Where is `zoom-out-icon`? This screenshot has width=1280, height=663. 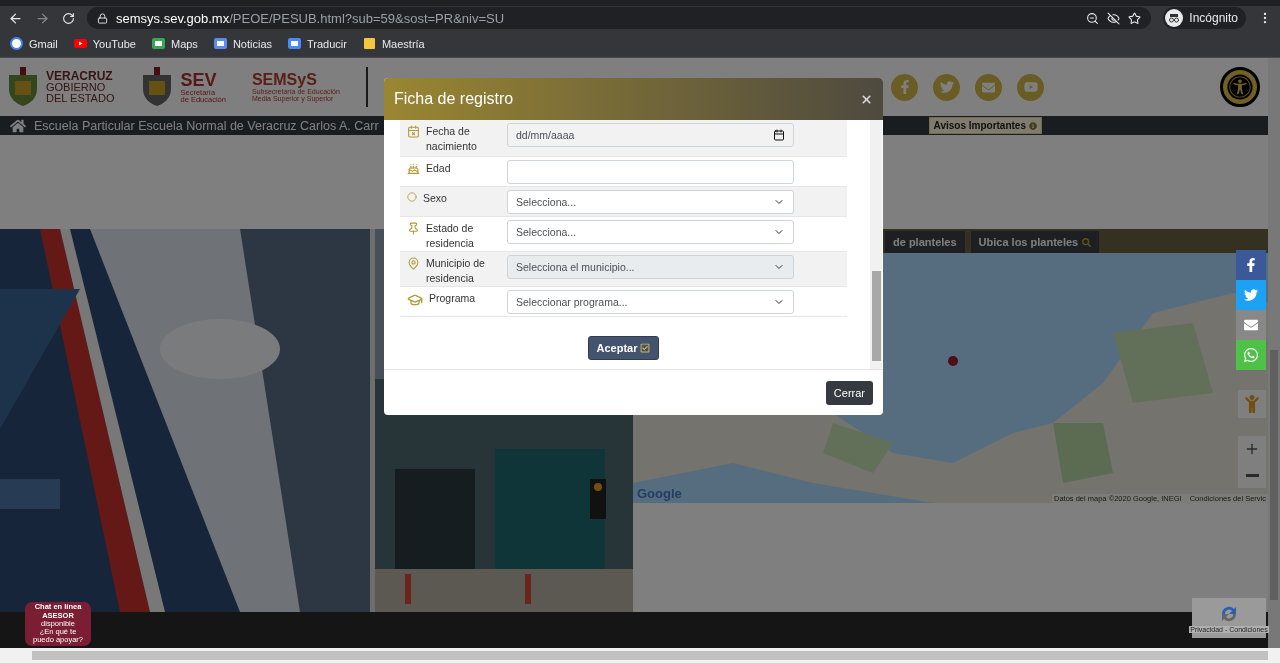
zoom-out-icon is located at coordinates (1093, 18).